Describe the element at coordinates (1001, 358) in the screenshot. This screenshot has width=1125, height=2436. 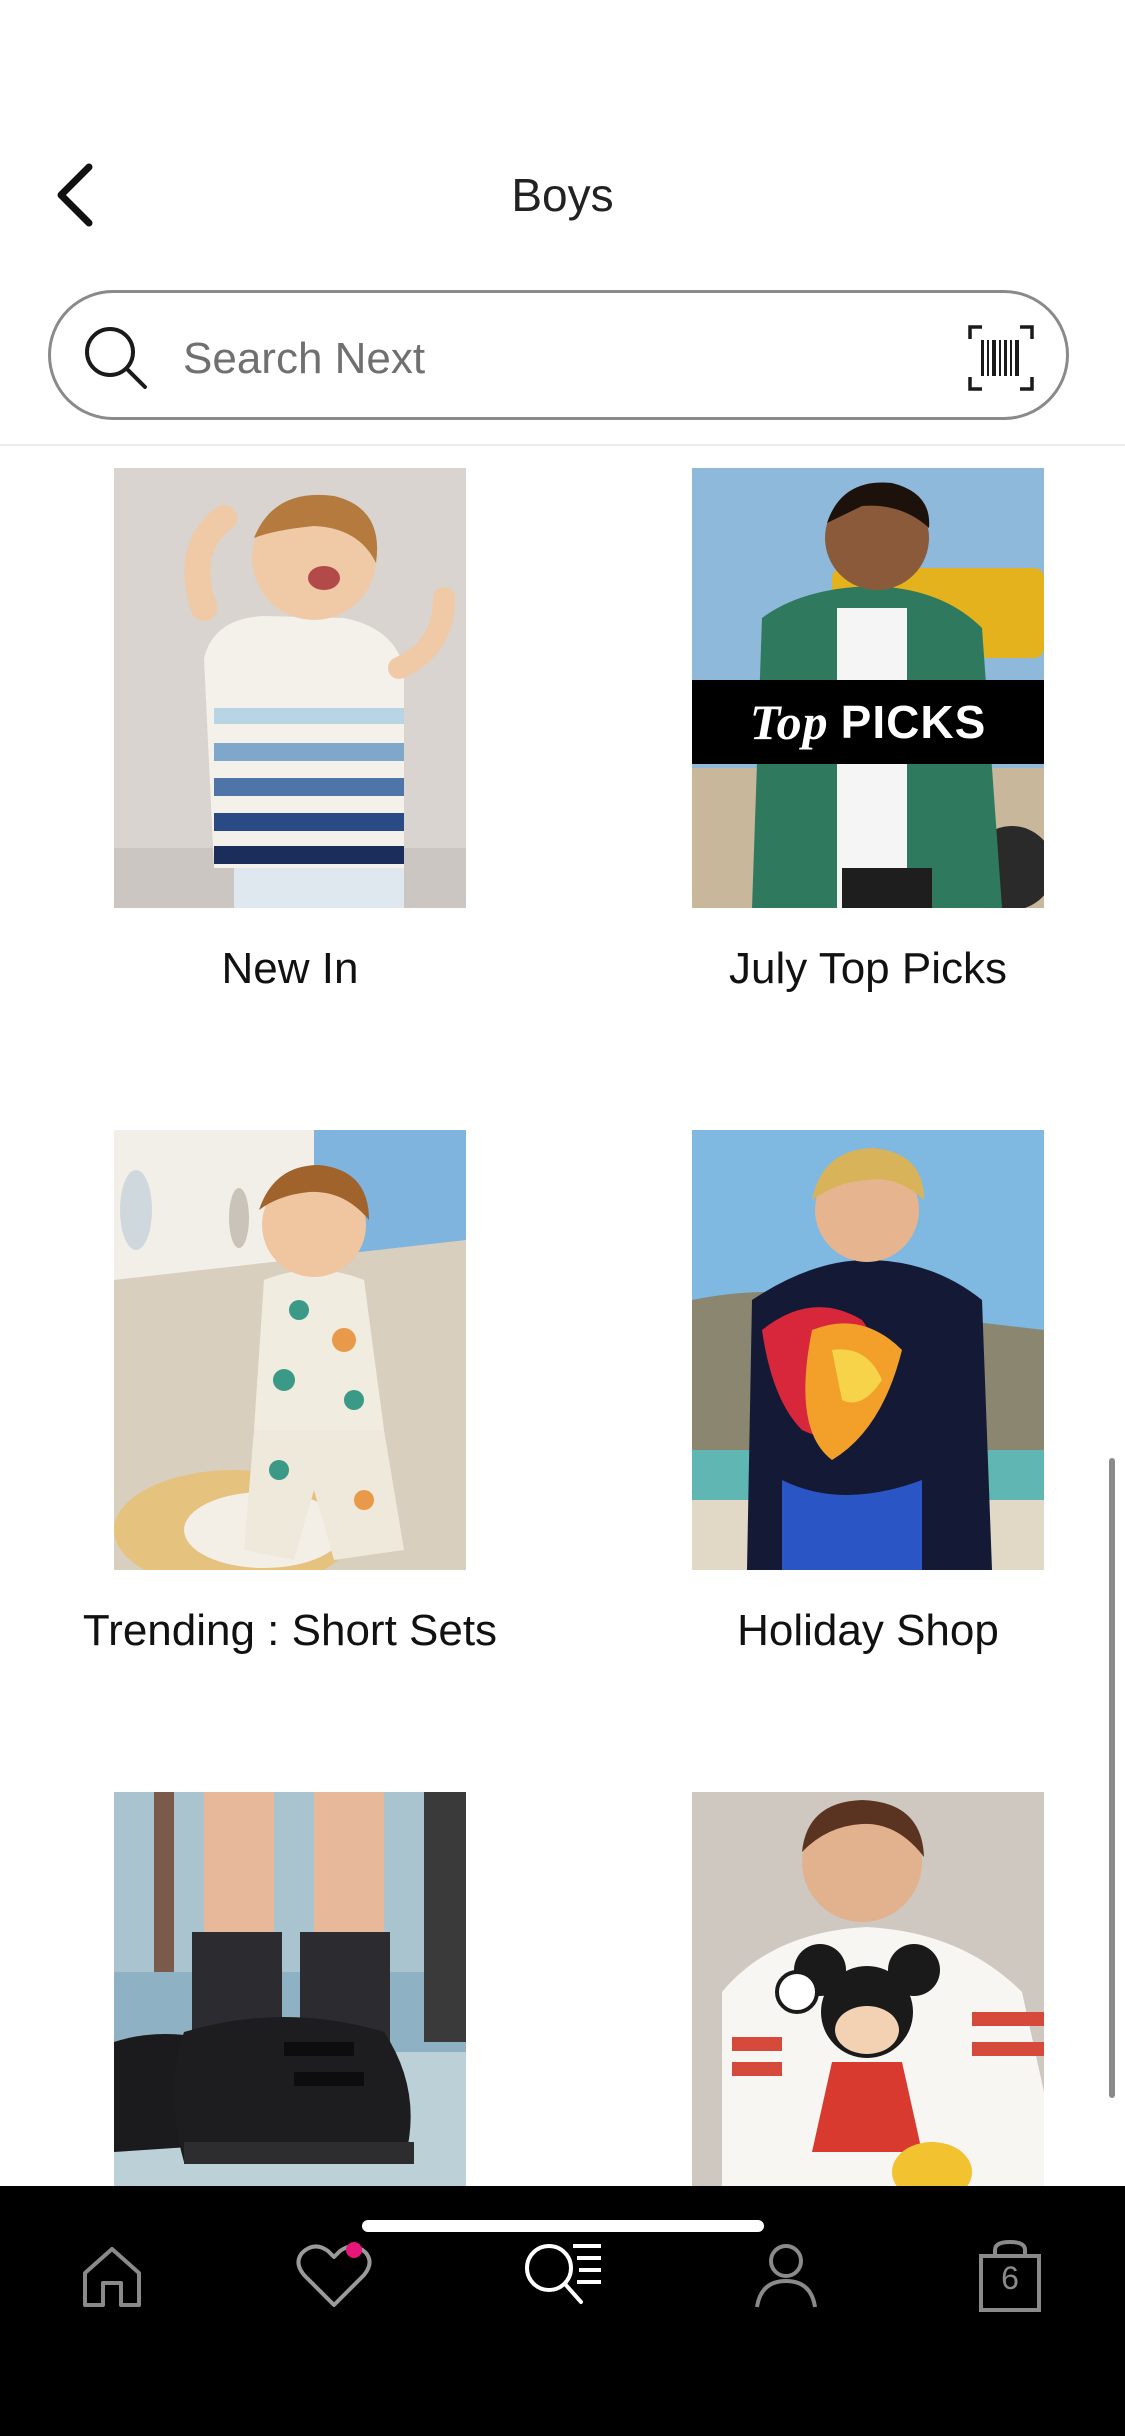
I see `barcode-scanner-icon` at that location.